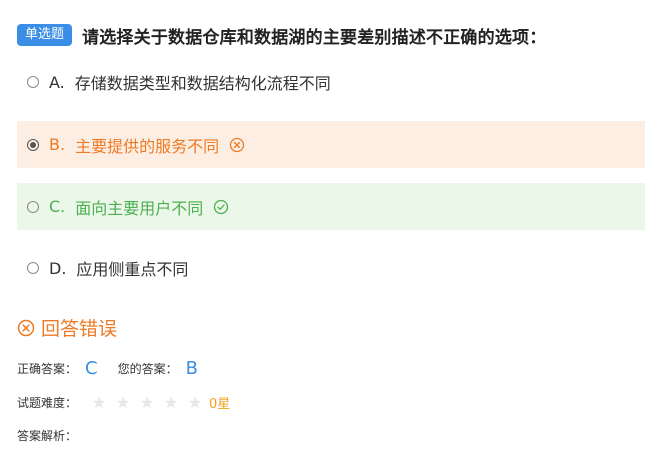  I want to click on difficulty-row: 试题难度： ★ ★ ★ ★ ★ 0星, so click(123, 402).